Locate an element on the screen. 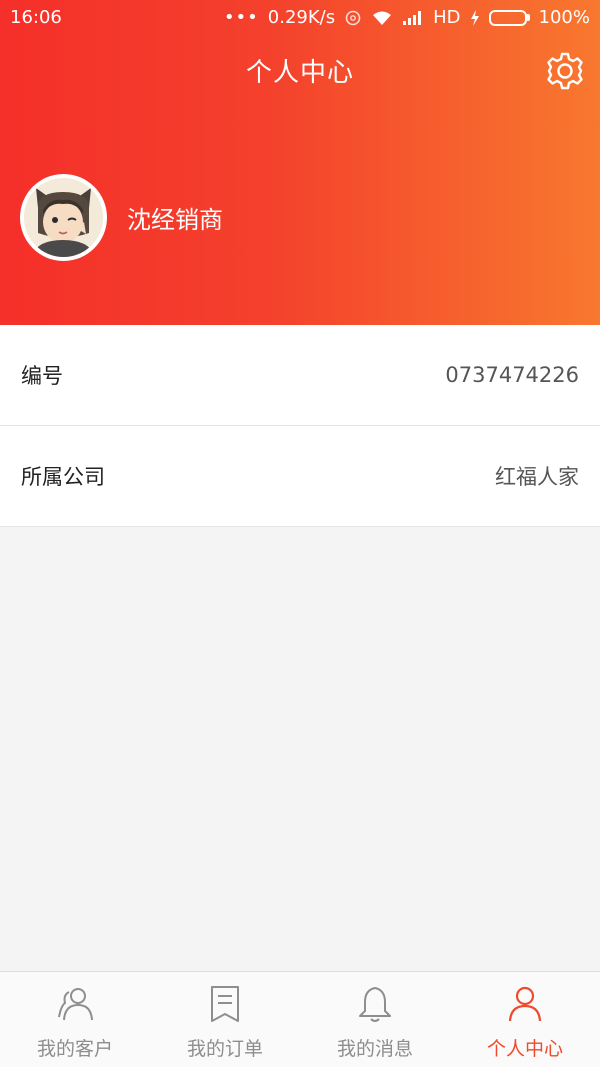 The width and height of the screenshot is (600, 1067). tab-label: 我的订单 is located at coordinates (224, 1049).